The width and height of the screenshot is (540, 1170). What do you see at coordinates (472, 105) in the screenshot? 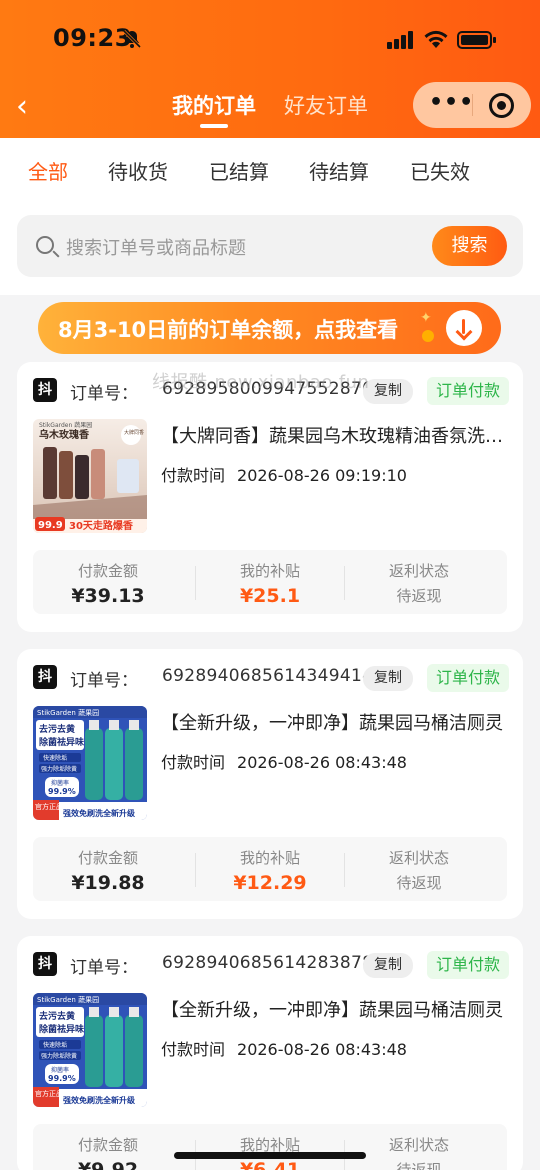
I see `capsule-divider` at bounding box center [472, 105].